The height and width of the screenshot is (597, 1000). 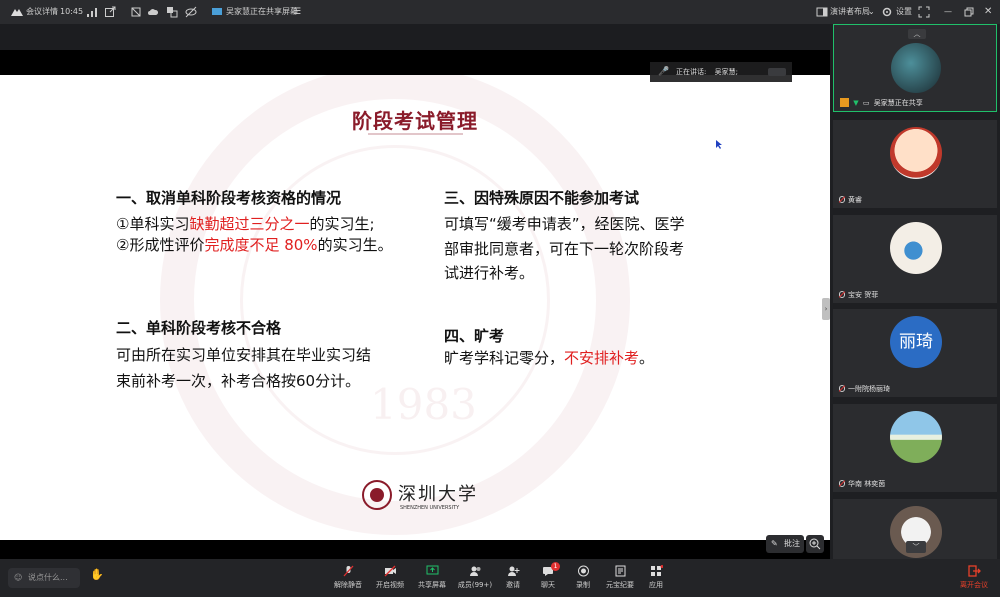 I want to click on top-bar: 会议详情 10:45 吴家慧正在共享屏幕 ☰ 演讲者布局 ⌄ 设置 — ✕, so click(x=500, y=12).